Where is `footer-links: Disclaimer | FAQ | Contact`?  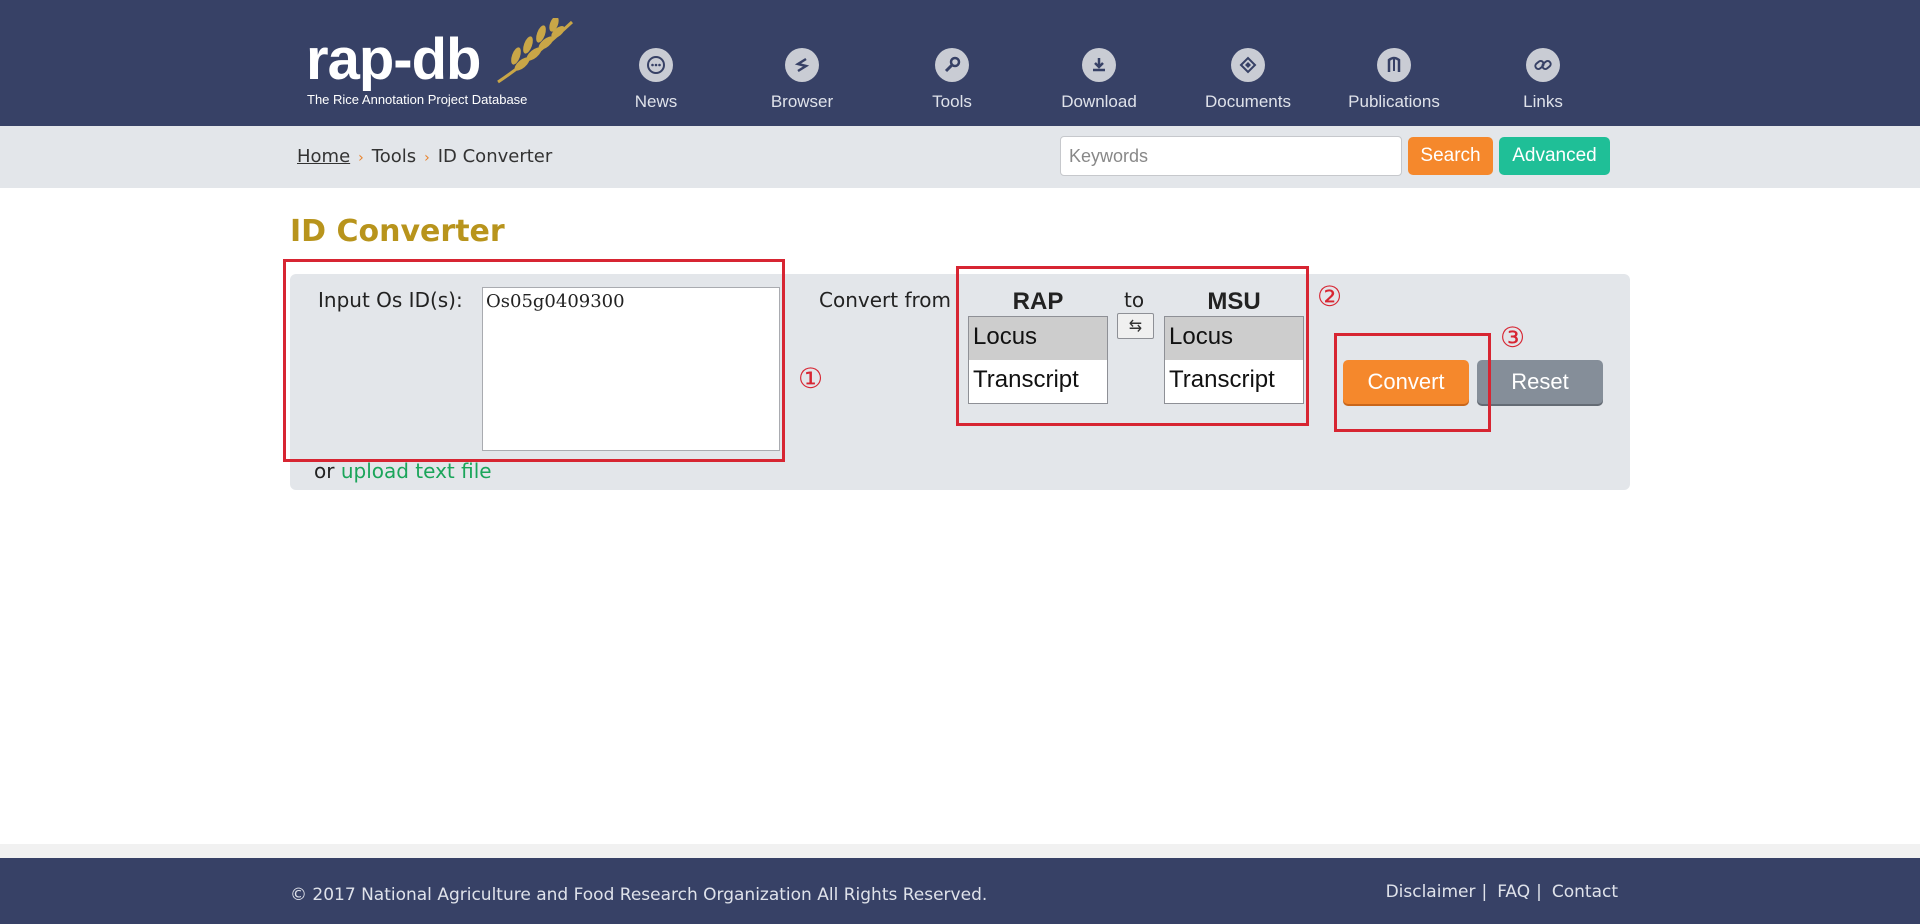 footer-links: Disclaimer | FAQ | Contact is located at coordinates (1502, 892).